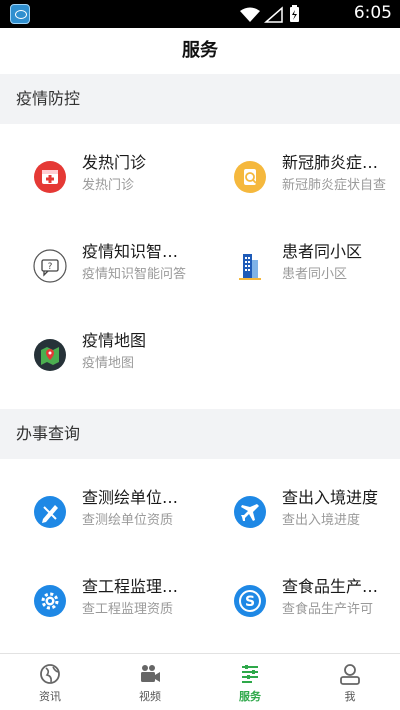  I want to click on section-title-epidemic: 疫情防控, so click(200, 99).